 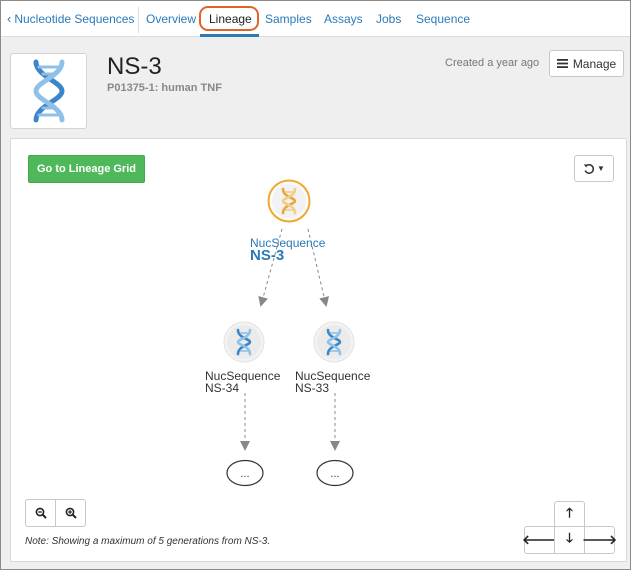 What do you see at coordinates (562, 63) in the screenshot?
I see `hamburger-icon` at bounding box center [562, 63].